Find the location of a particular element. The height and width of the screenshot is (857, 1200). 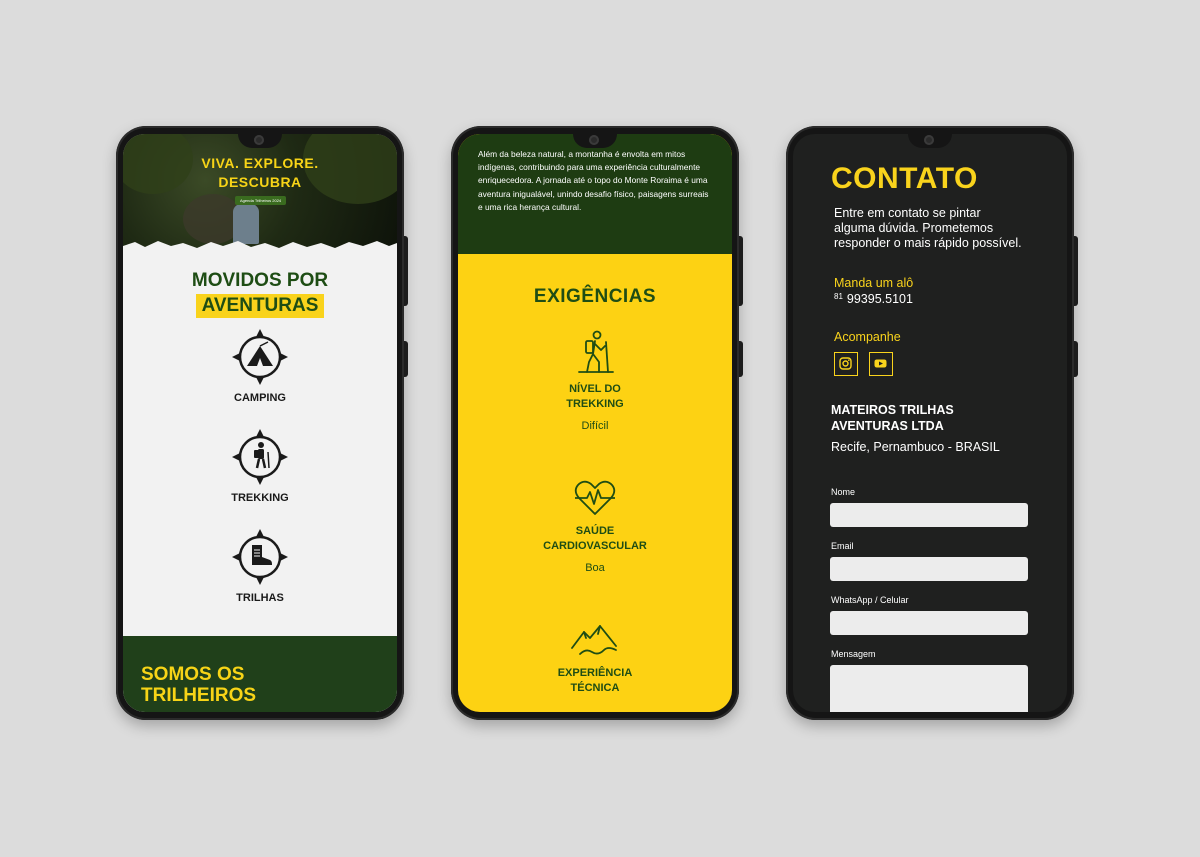

whatsapp-label: WhatsApp / Celular is located at coordinates (870, 600).